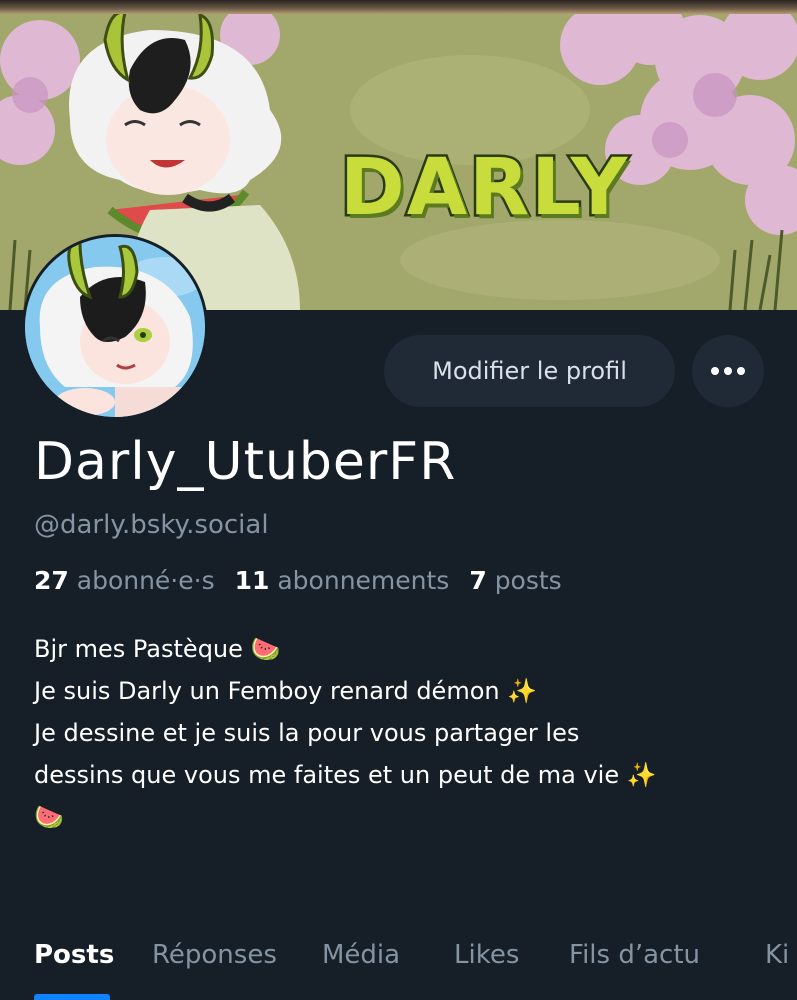 The image size is (797, 1000). What do you see at coordinates (214, 955) in the screenshot?
I see `tab-replies: Réponses` at bounding box center [214, 955].